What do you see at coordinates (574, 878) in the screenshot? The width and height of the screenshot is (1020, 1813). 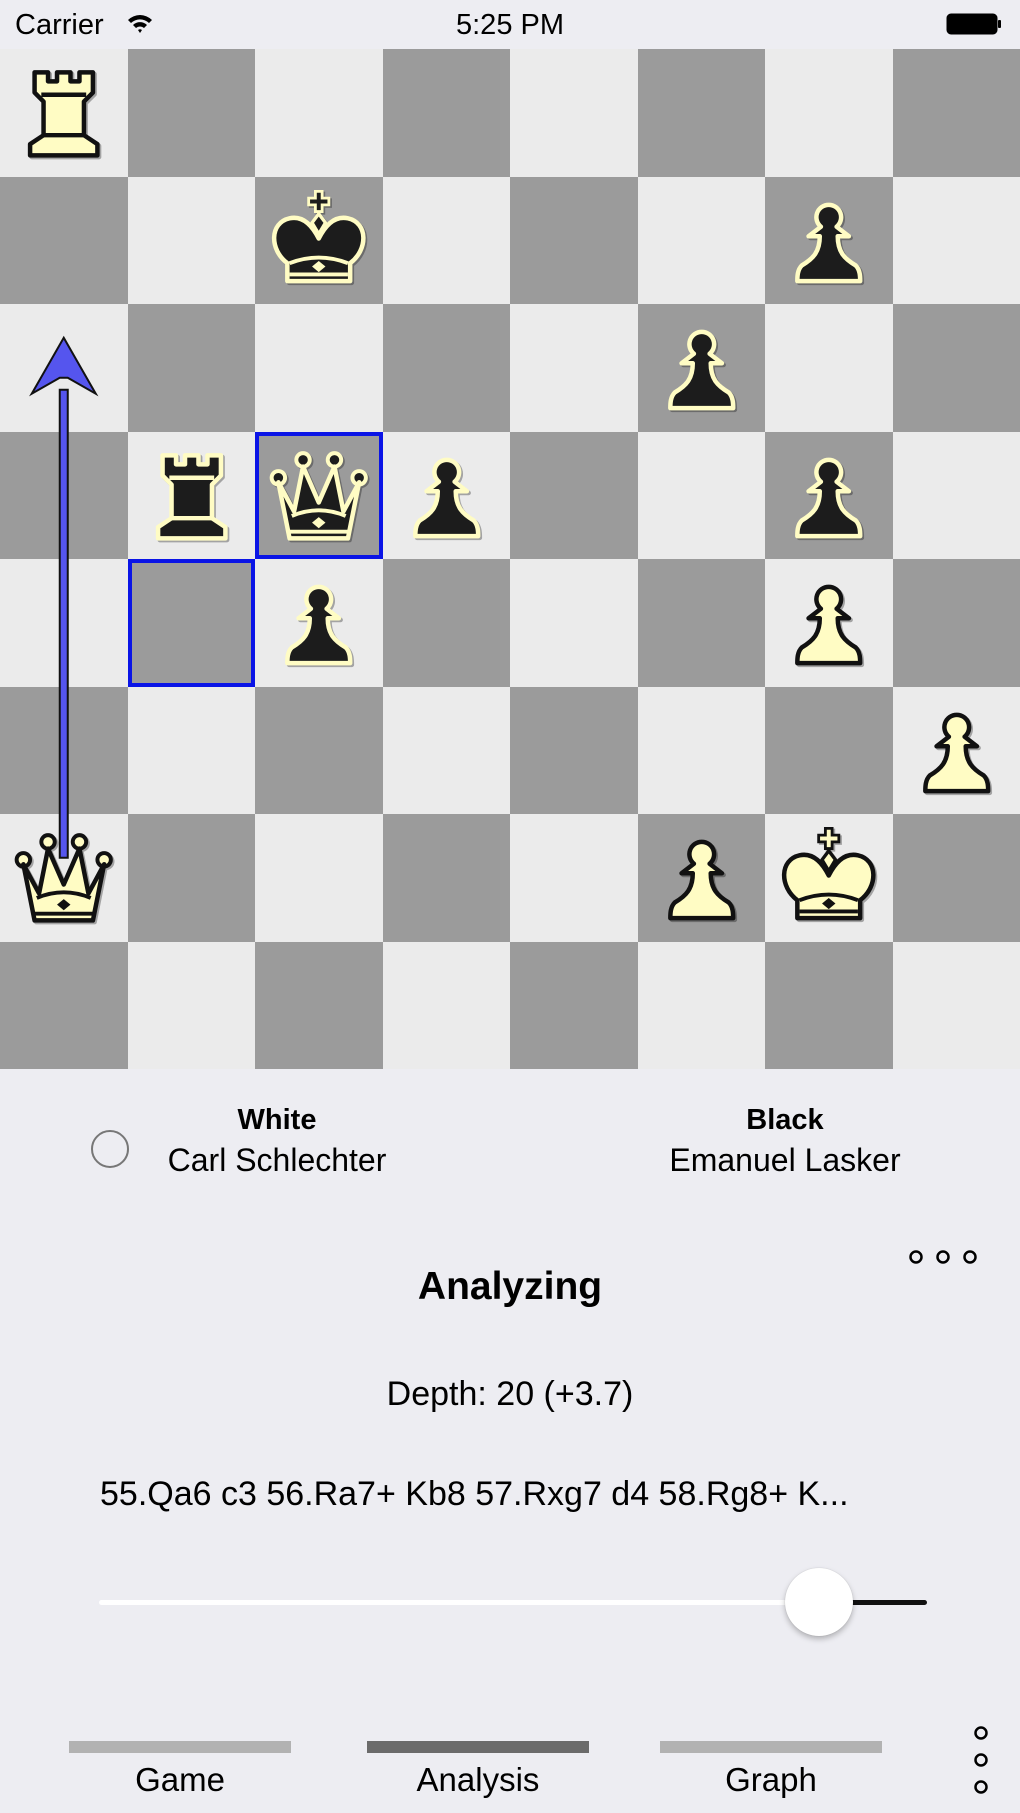 I see `square-e2` at bounding box center [574, 878].